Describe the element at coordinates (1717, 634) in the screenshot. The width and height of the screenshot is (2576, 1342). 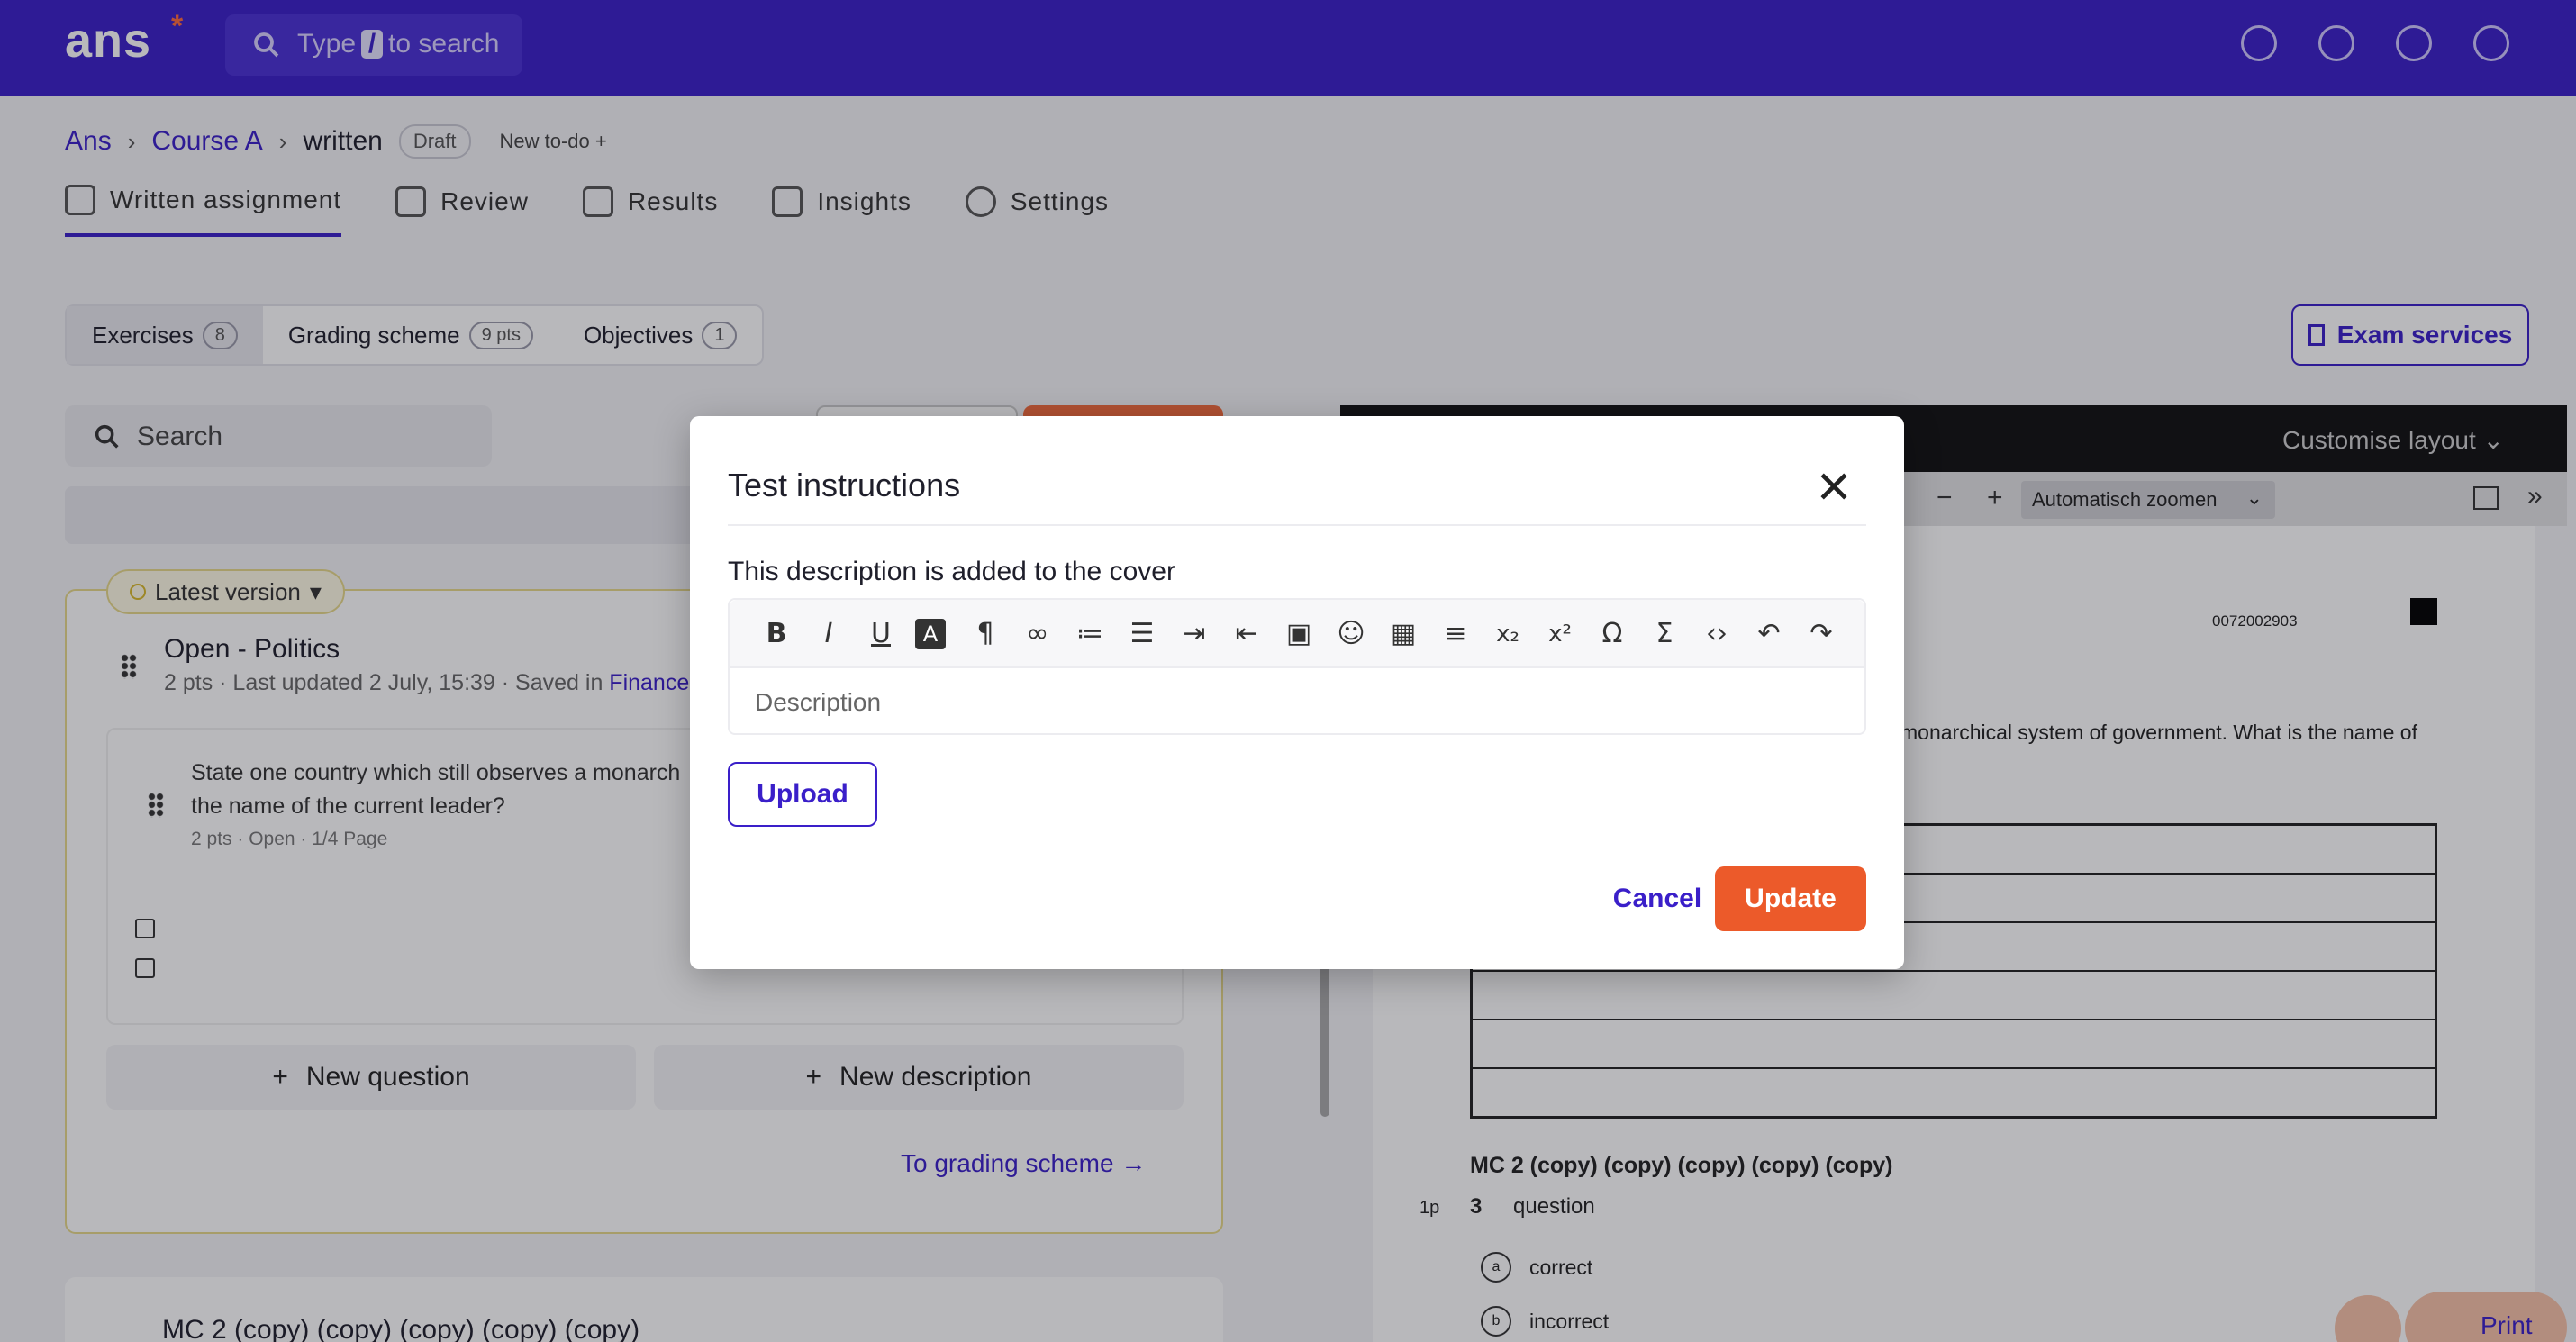
I see `code-icon: ‹›` at that location.